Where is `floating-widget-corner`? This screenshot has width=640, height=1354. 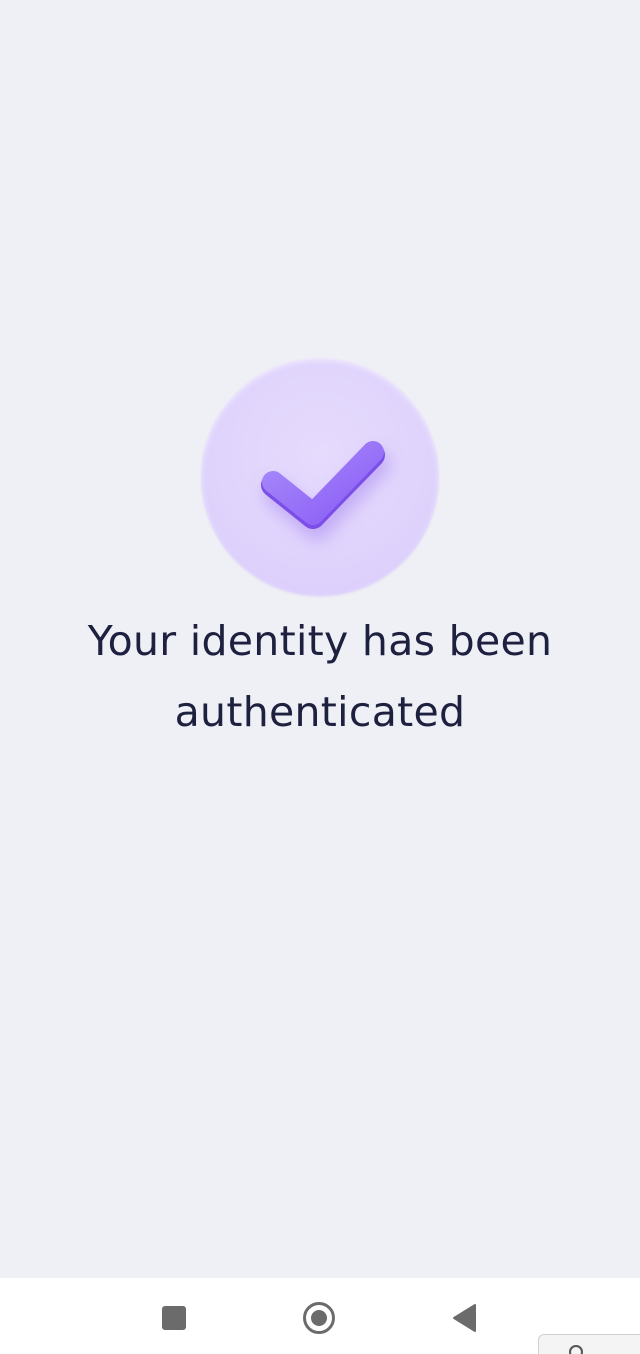
floating-widget-corner is located at coordinates (589, 1344).